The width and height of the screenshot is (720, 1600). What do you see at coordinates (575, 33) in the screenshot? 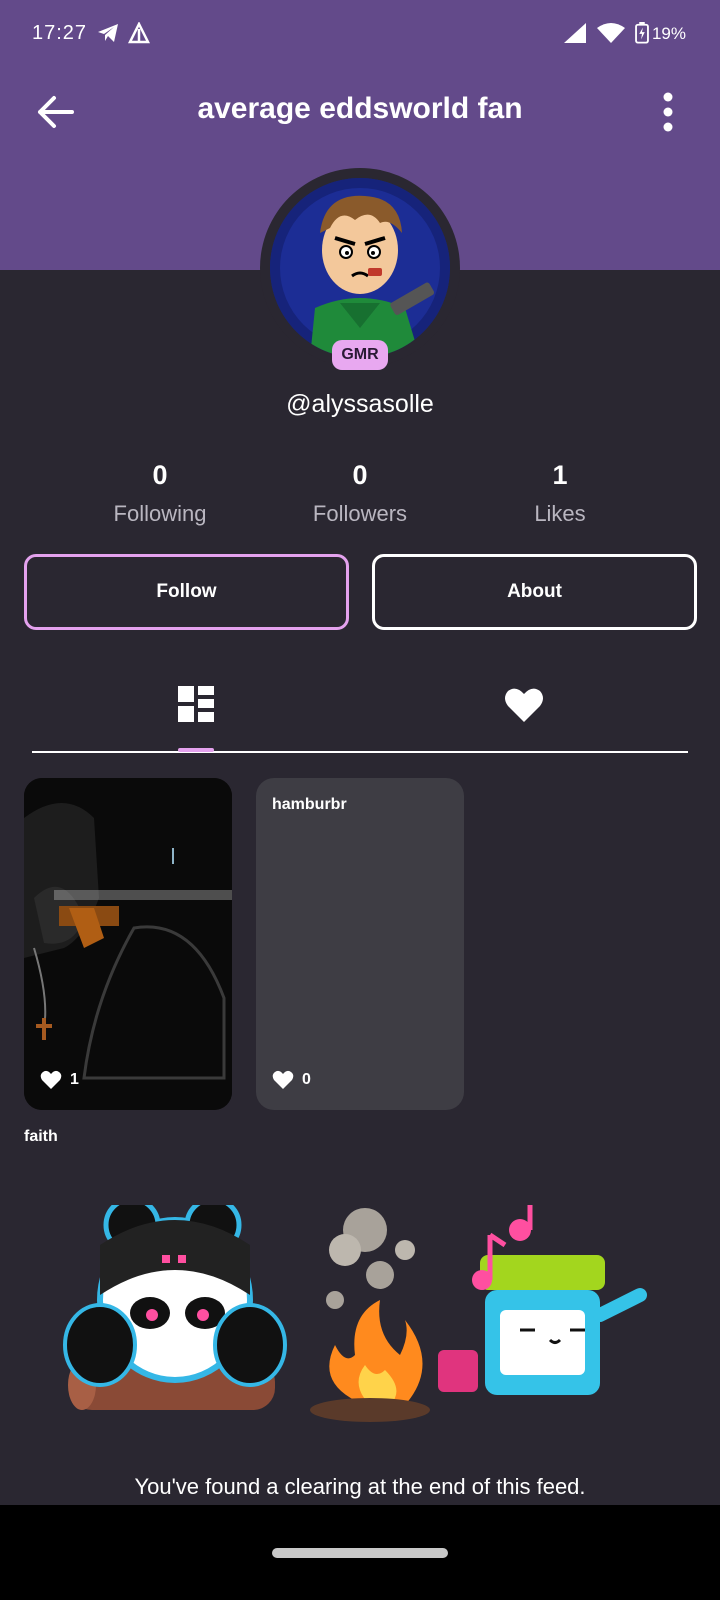
I see `cell-signal-icon` at bounding box center [575, 33].